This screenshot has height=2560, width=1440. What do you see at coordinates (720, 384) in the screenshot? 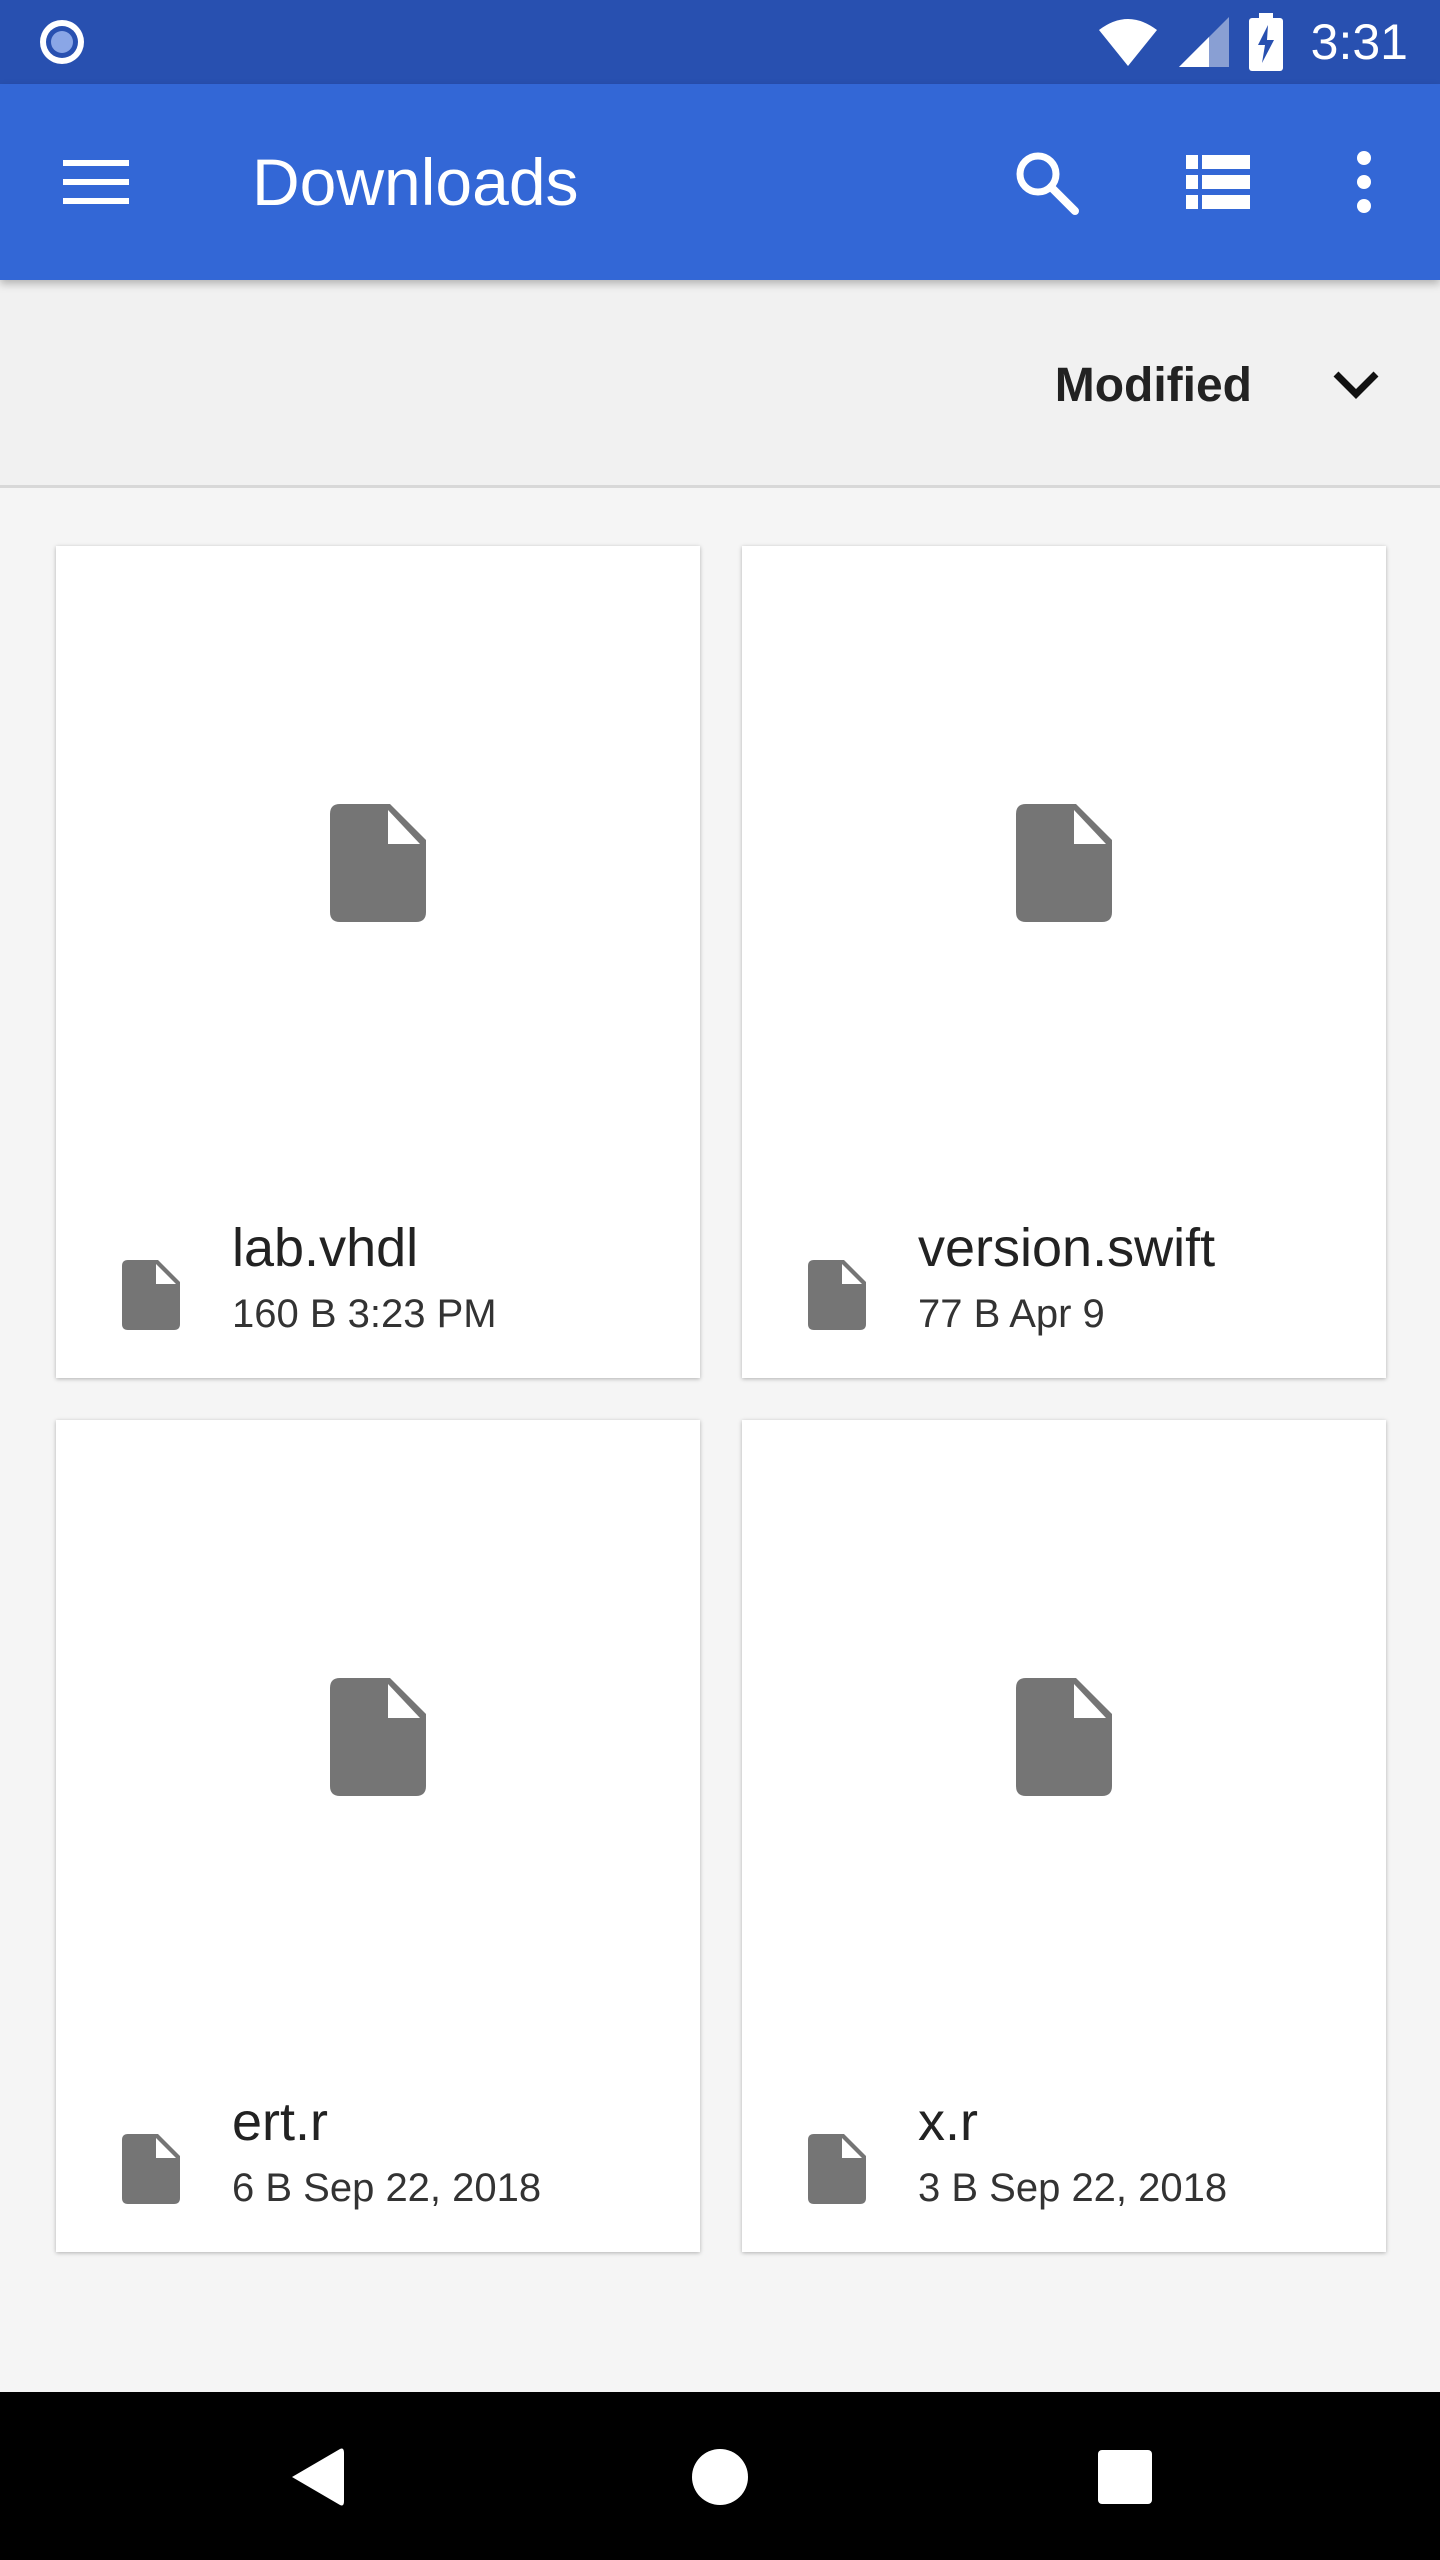
I see `sort-bar: Modified` at bounding box center [720, 384].